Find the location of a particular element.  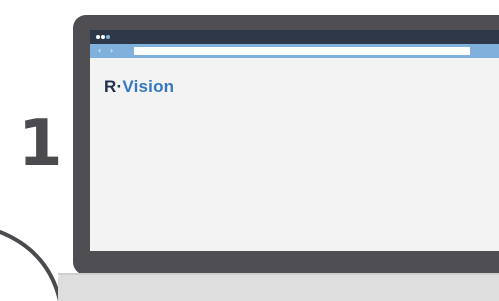

forward-arrow-icon: › is located at coordinates (111, 51).